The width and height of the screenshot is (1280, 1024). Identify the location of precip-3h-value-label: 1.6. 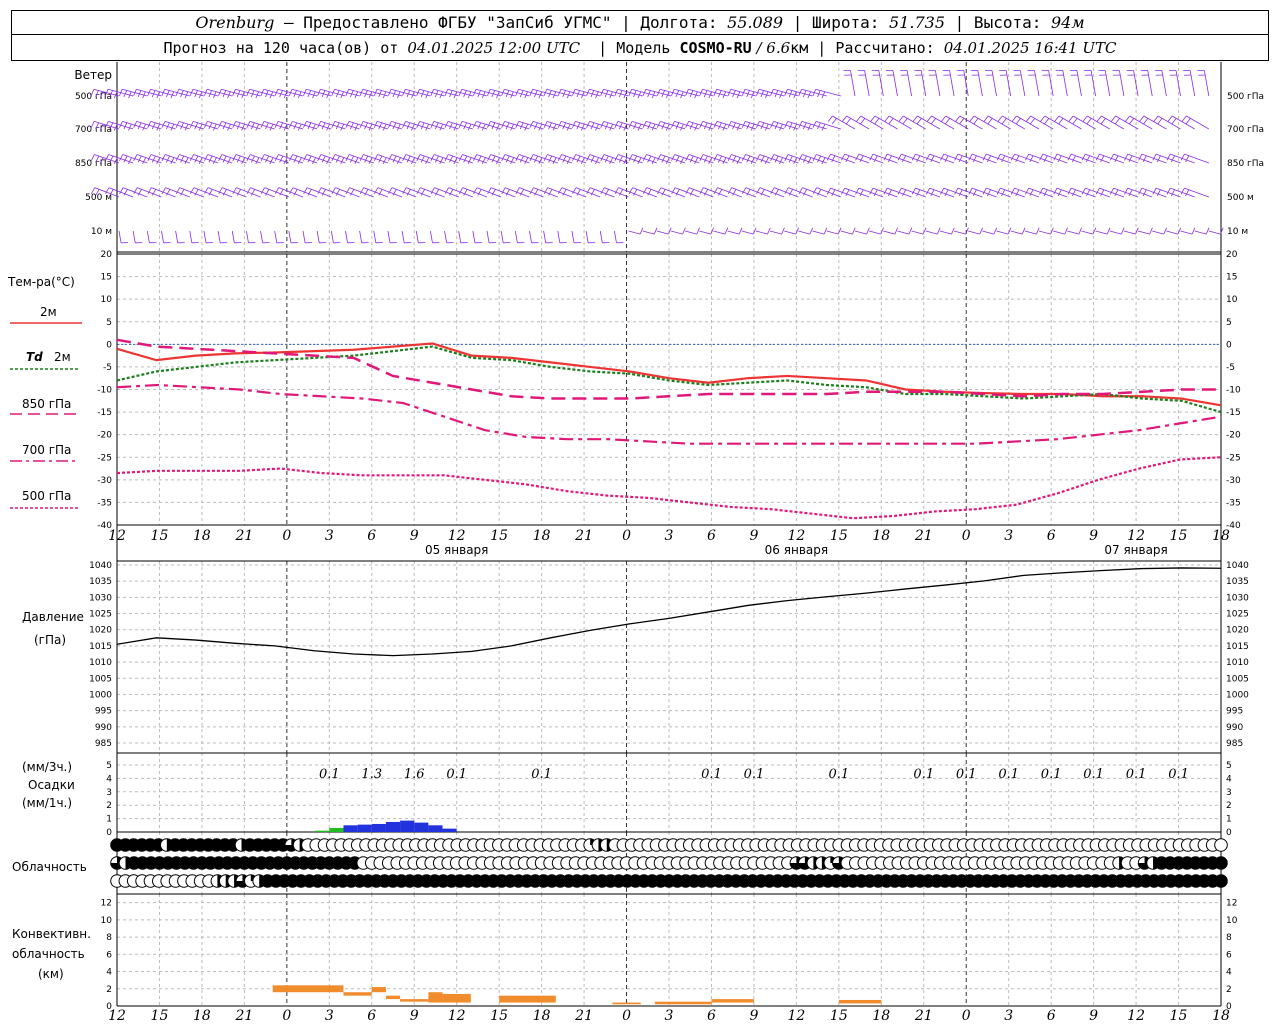
(414, 774).